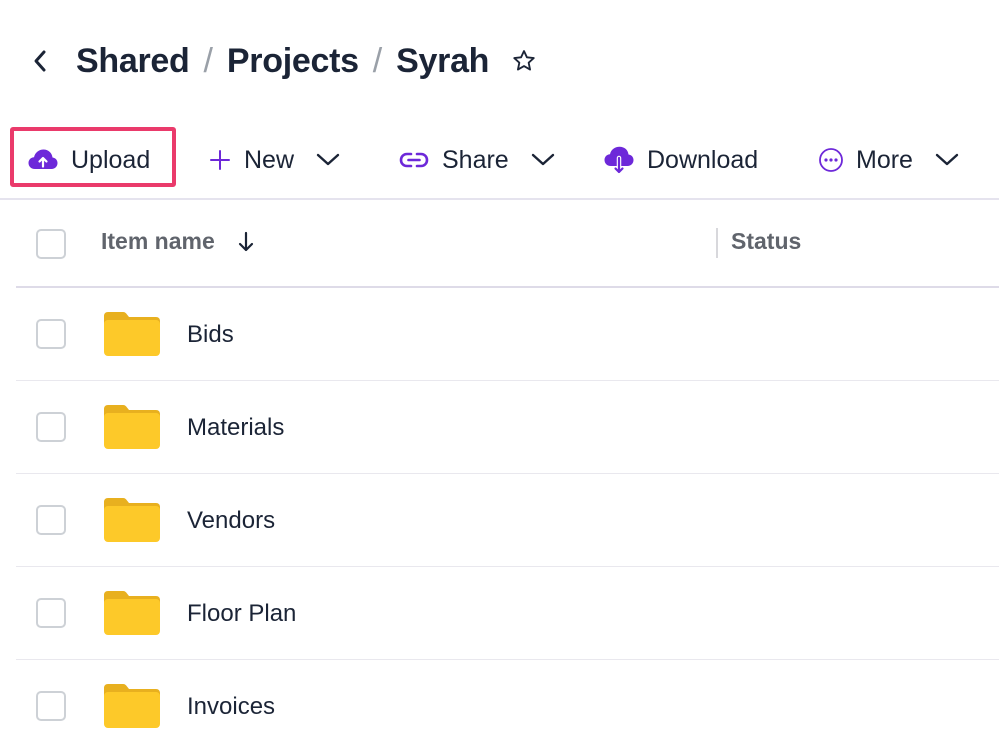 Image resolution: width=999 pixels, height=748 pixels. I want to click on sort-descending-icon, so click(246, 242).